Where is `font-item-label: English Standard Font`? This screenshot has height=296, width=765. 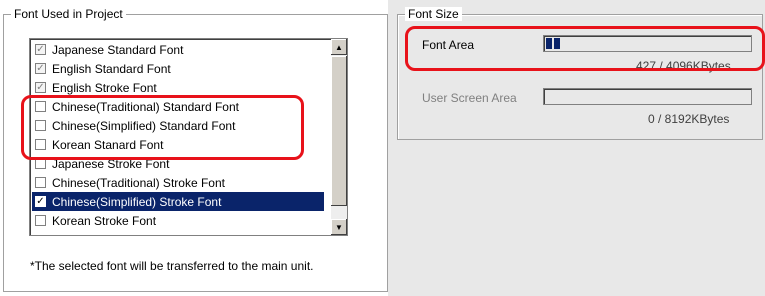
font-item-label: English Standard Font is located at coordinates (111, 68).